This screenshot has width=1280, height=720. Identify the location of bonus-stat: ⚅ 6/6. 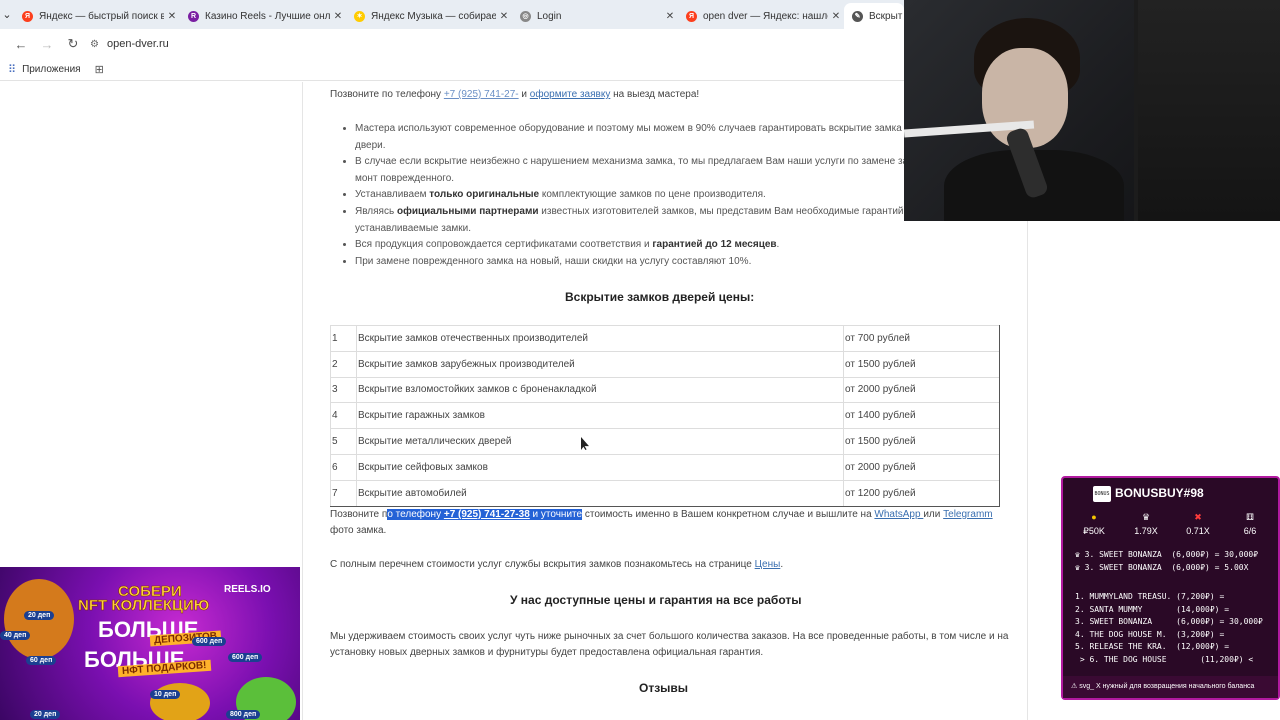
(1250, 524).